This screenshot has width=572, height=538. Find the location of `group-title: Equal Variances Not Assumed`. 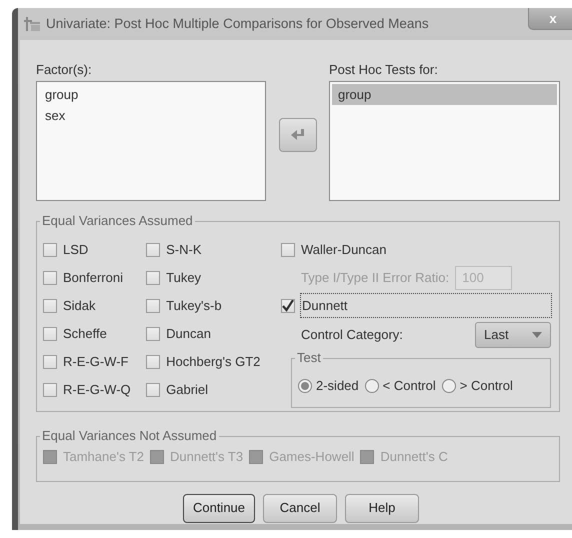

group-title: Equal Variances Not Assumed is located at coordinates (129, 436).